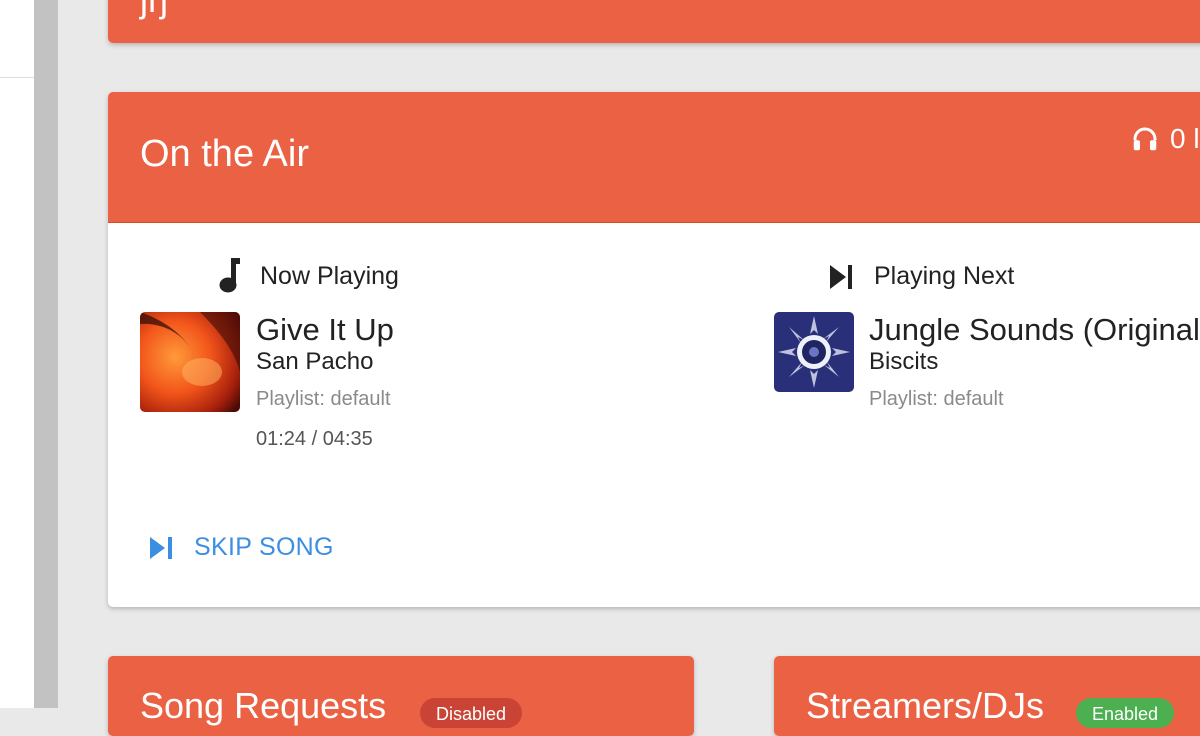  What do you see at coordinates (329, 275) in the screenshot?
I see `now-playing-label: Now Playing` at bounding box center [329, 275].